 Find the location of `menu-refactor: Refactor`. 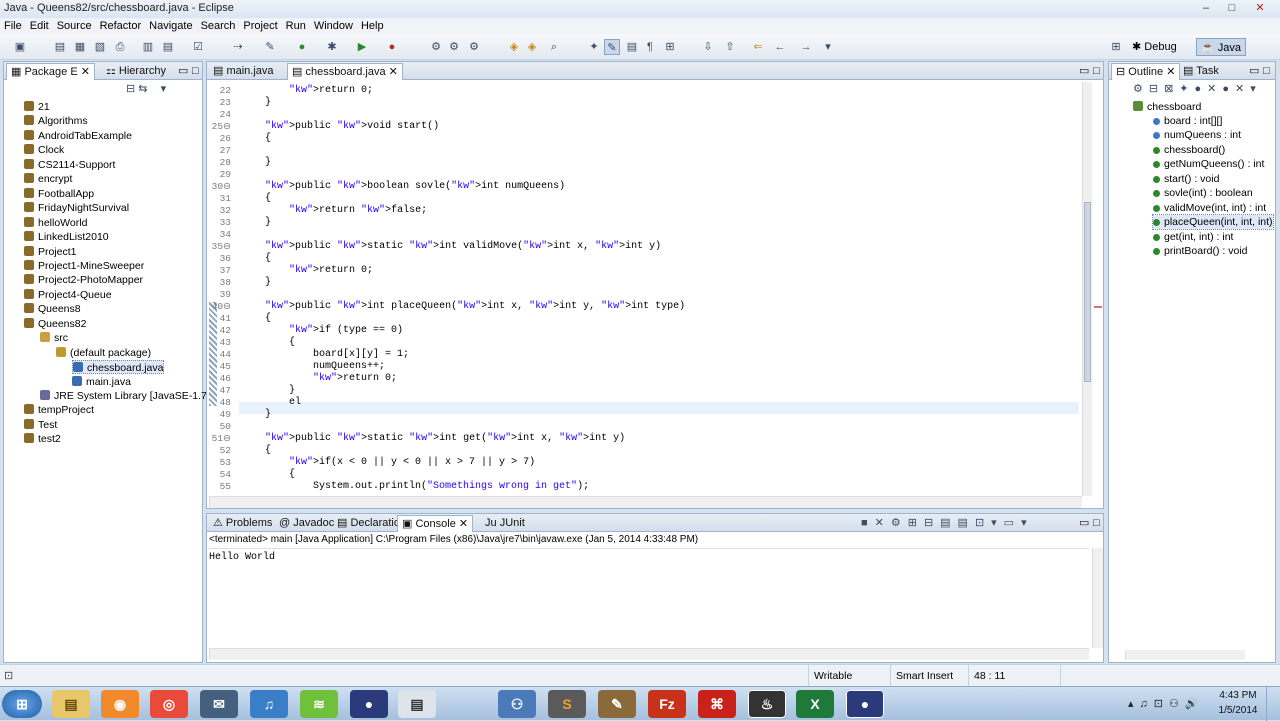

menu-refactor: Refactor is located at coordinates (121, 26).